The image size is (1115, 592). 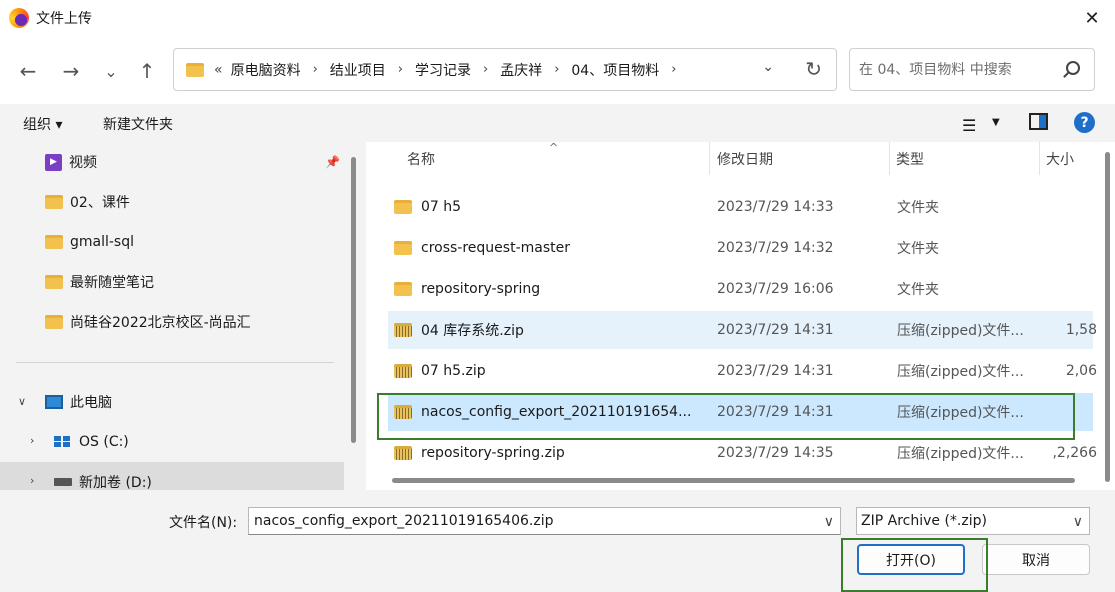 What do you see at coordinates (775, 289) in the screenshot?
I see `file-date: 2023/7/29 16:06` at bounding box center [775, 289].